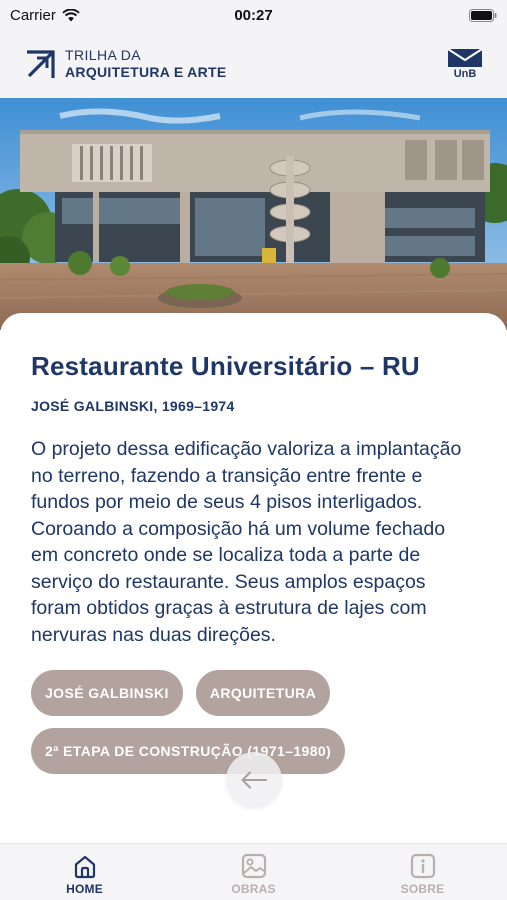  I want to click on tab-sobre: SOBRE, so click(422, 872).